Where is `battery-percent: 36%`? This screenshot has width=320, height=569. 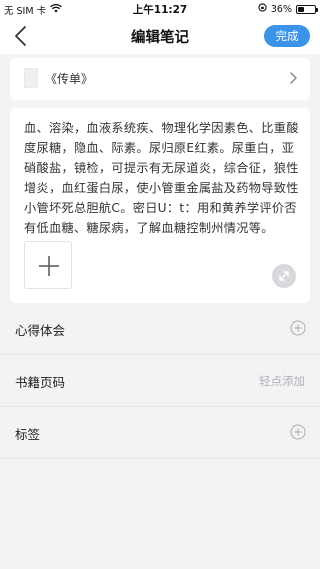 battery-percent: 36% is located at coordinates (281, 9).